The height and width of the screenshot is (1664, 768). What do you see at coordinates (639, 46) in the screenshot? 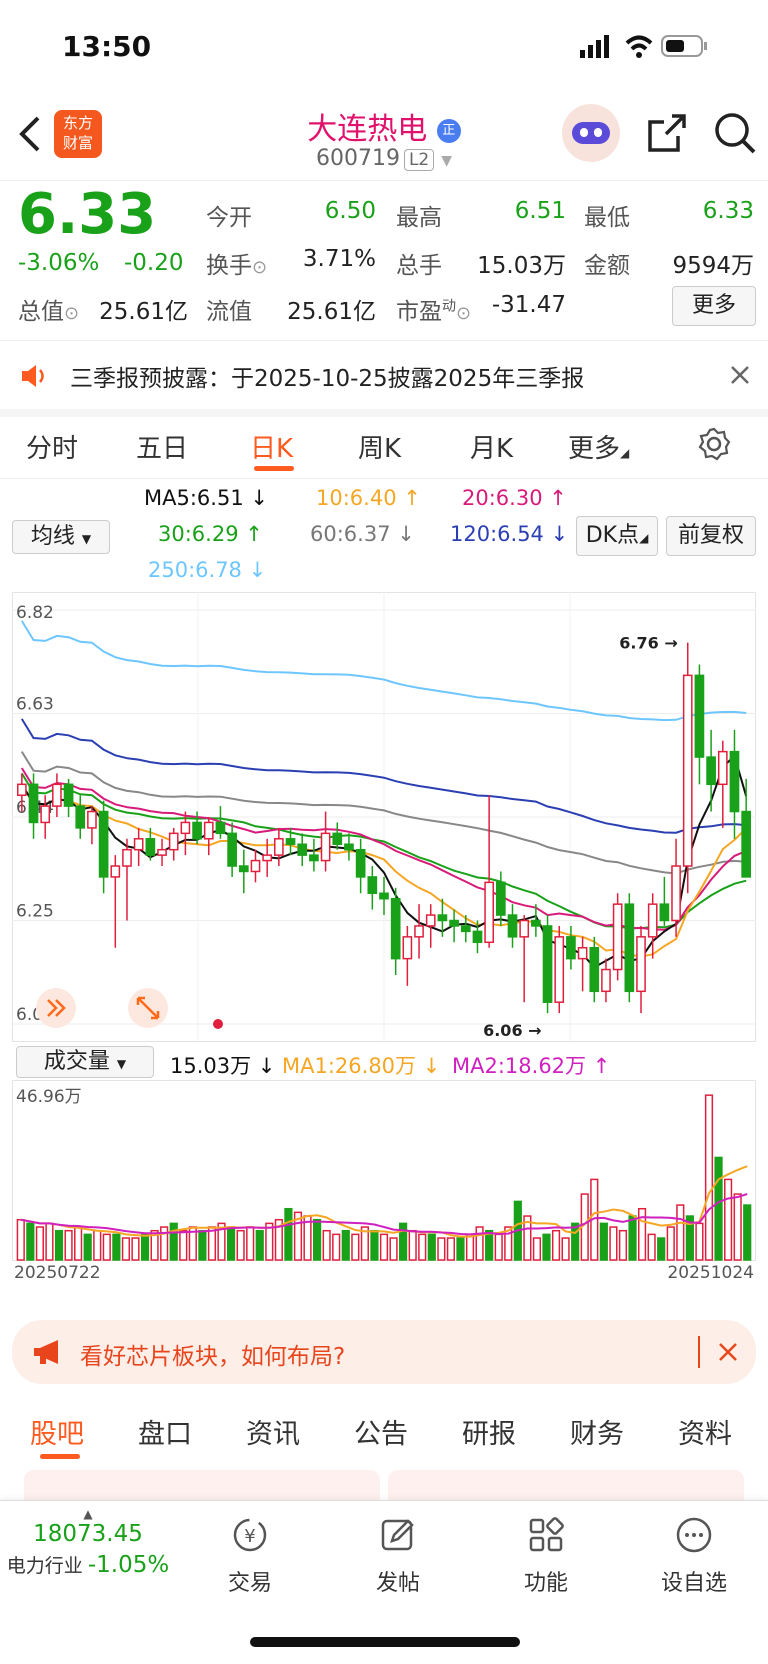
I see `wifi-icon` at bounding box center [639, 46].